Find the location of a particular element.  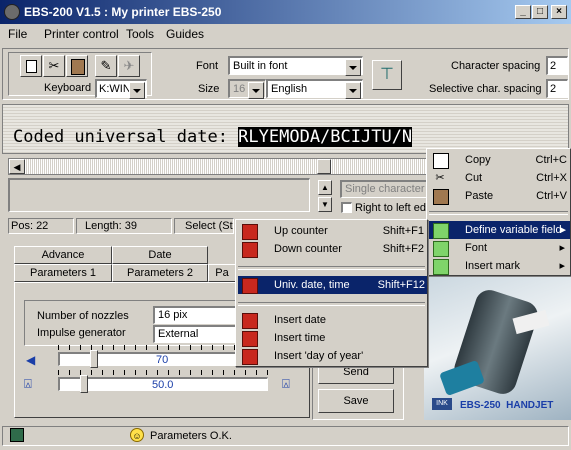

app-icon is located at coordinates (12, 12).